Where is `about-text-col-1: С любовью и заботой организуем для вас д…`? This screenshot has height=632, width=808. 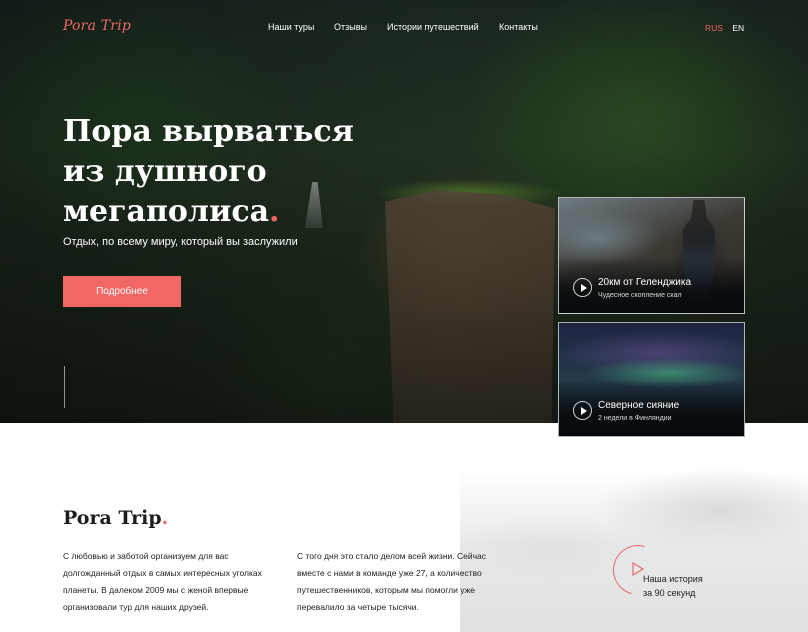 about-text-col-1: С любовью и заботой организуем для вас д… is located at coordinates (162, 581).